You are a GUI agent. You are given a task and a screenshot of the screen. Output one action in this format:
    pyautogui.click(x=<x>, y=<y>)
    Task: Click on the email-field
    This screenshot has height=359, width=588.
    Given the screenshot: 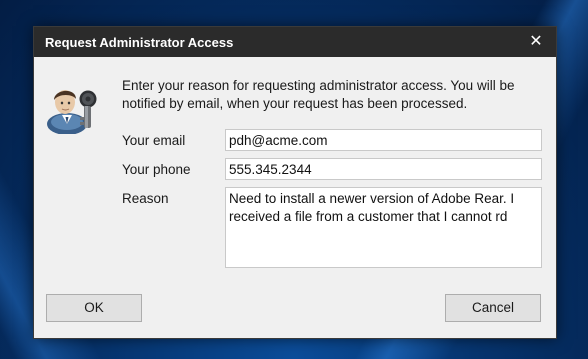 What is the action you would take?
    pyautogui.click(x=383, y=140)
    